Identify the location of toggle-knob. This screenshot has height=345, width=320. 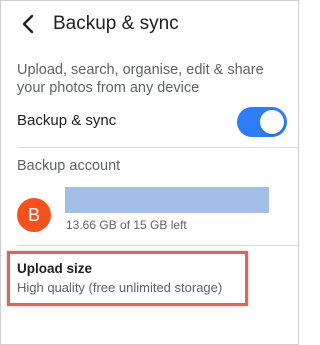
(272, 122).